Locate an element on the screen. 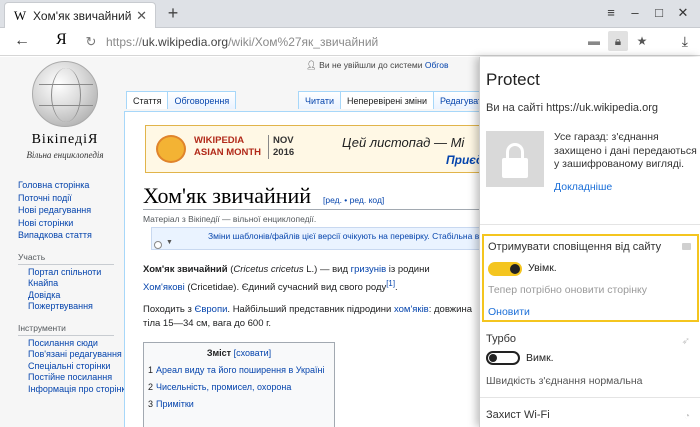 This screenshot has width=700, height=427. close-tab-icon: ✕ is located at coordinates (141, 16).